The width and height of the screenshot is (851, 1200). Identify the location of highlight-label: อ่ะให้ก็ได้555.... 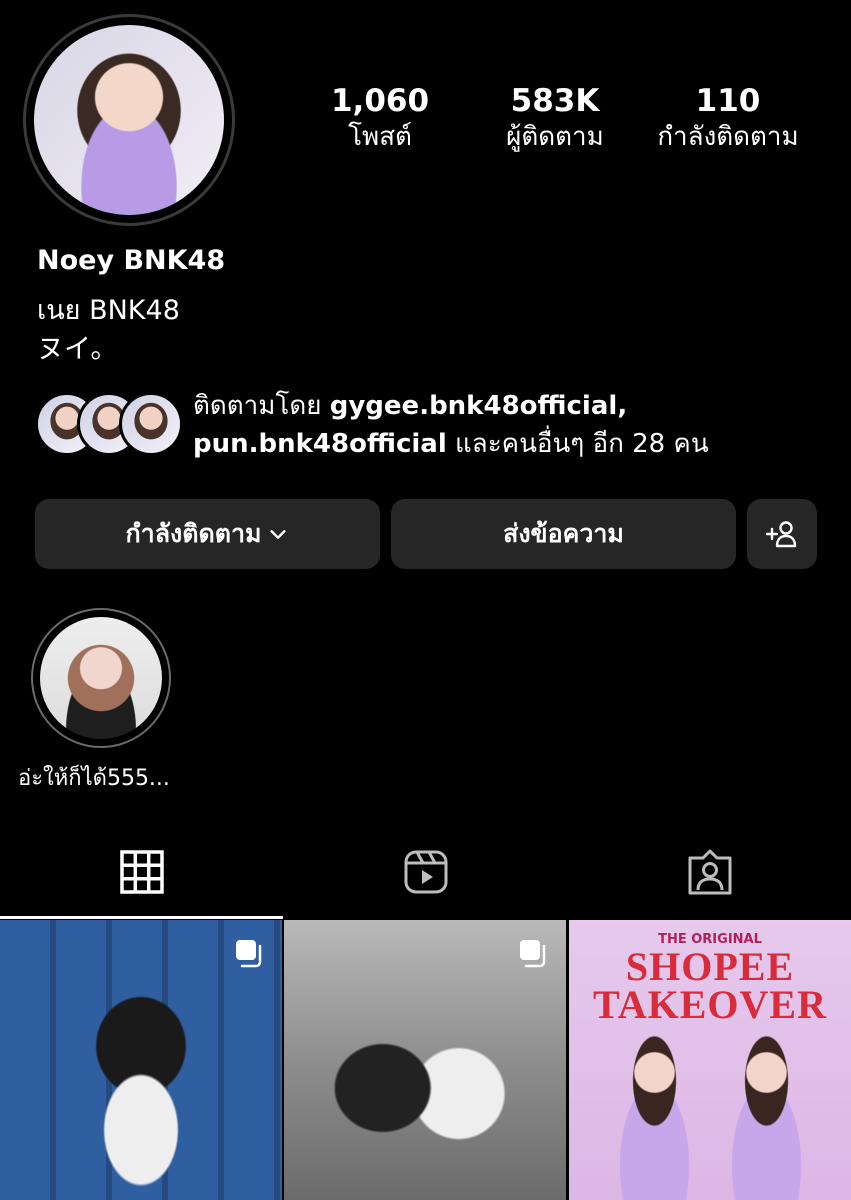
(94, 777).